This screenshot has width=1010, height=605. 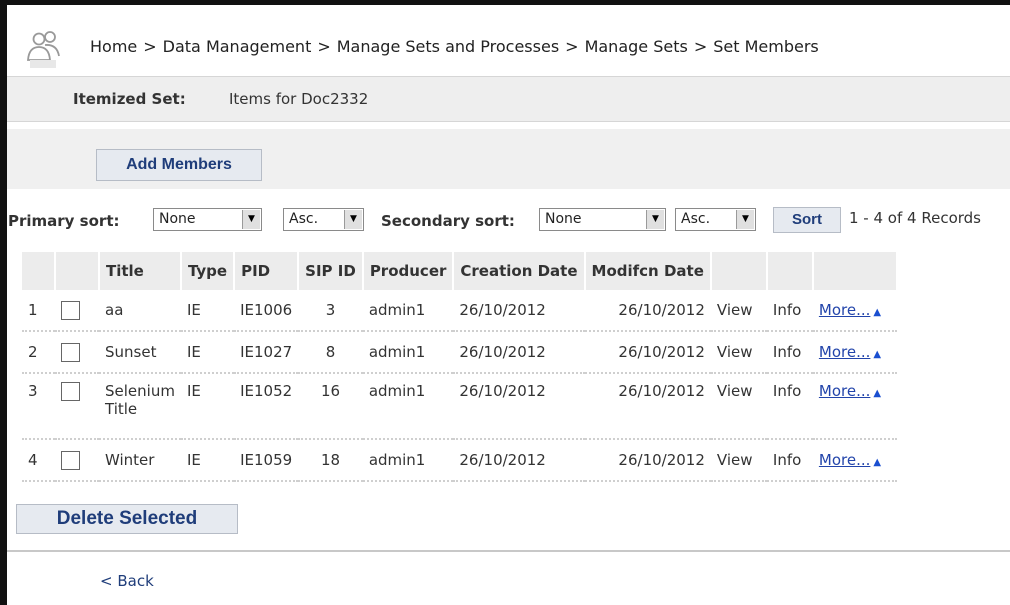 What do you see at coordinates (237, 46) in the screenshot?
I see `breadcrumb-data-management: Data Management` at bounding box center [237, 46].